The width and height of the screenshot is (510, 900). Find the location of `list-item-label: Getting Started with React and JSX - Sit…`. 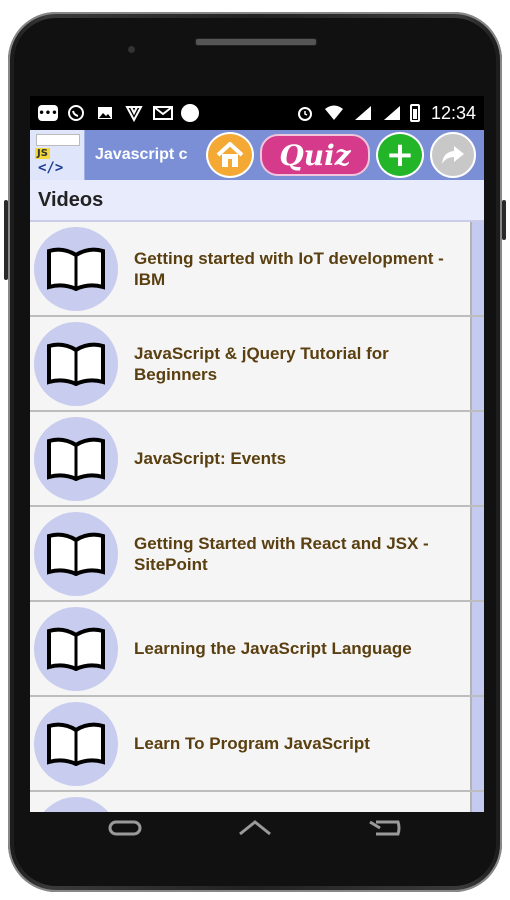

list-item-label: Getting Started with React and JSX - Sit… is located at coordinates (281, 553).